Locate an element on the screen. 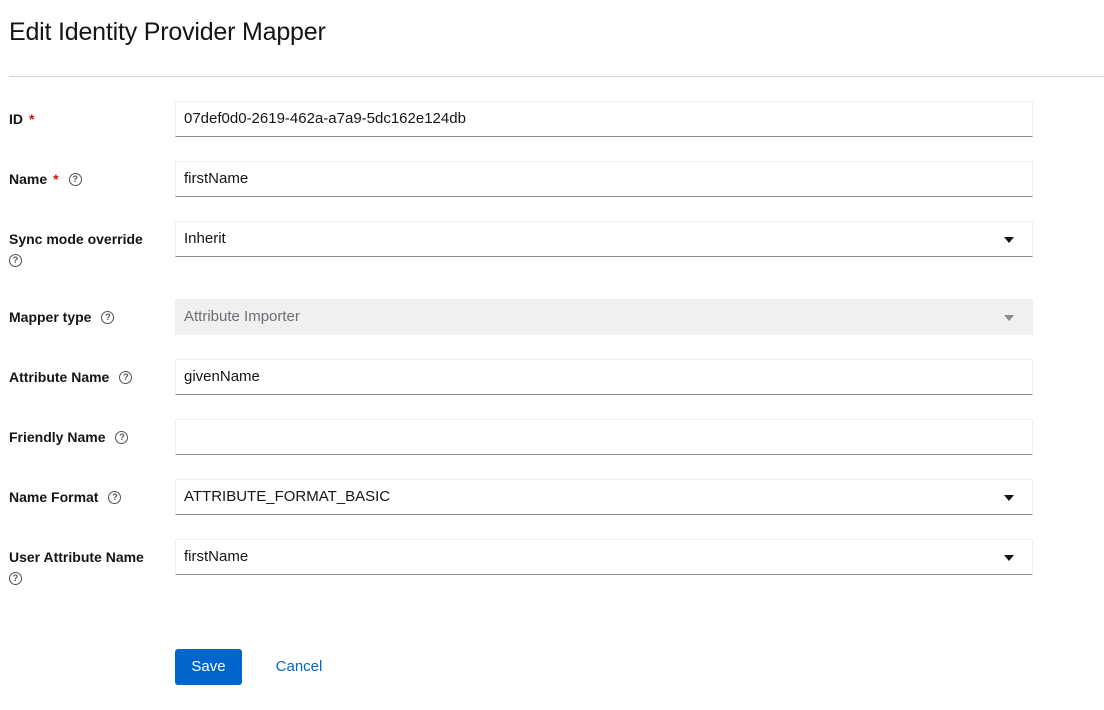 This screenshot has width=1104, height=710. name-format-value: ATTRIBUTE_FORMAT_BASIC is located at coordinates (287, 496).